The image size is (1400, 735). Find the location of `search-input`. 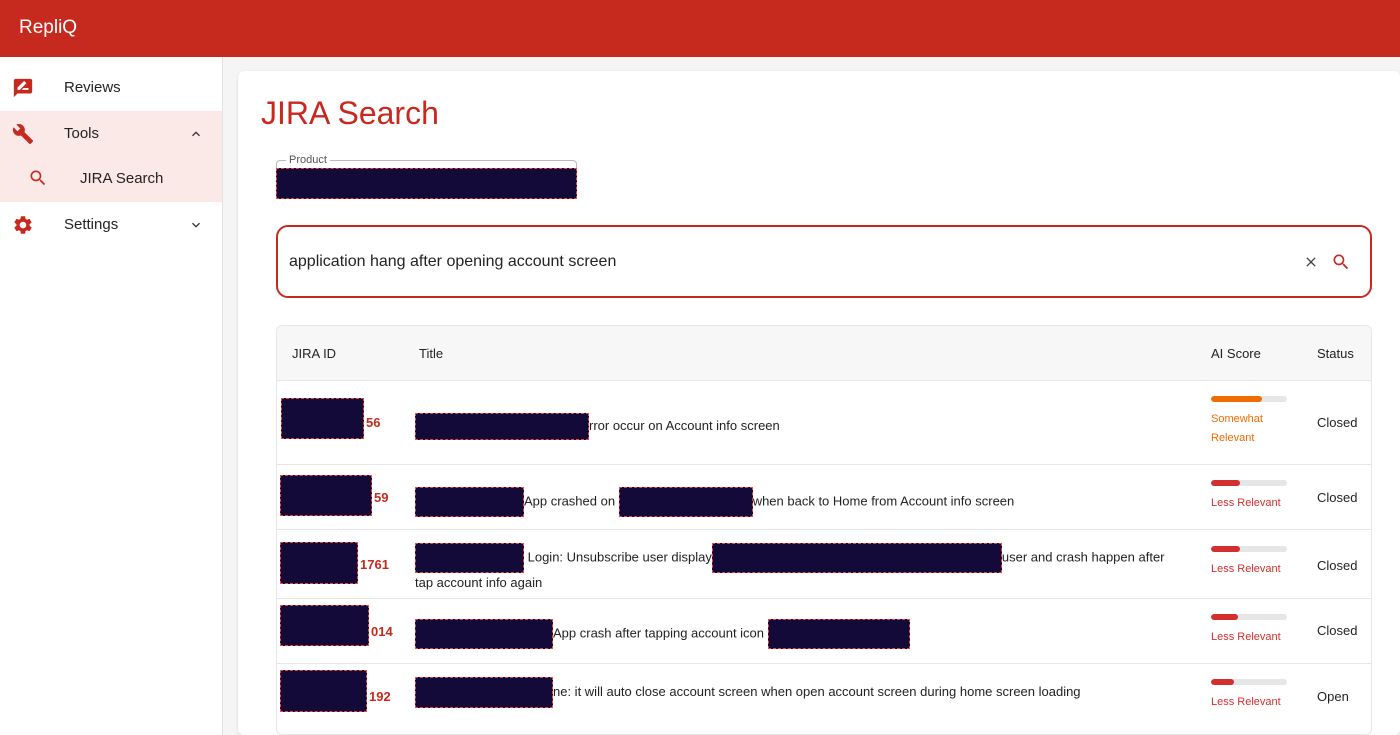

search-input is located at coordinates (789, 262).